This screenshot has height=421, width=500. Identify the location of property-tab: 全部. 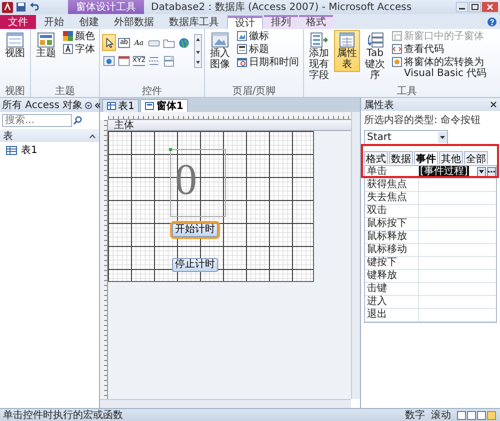
(476, 157).